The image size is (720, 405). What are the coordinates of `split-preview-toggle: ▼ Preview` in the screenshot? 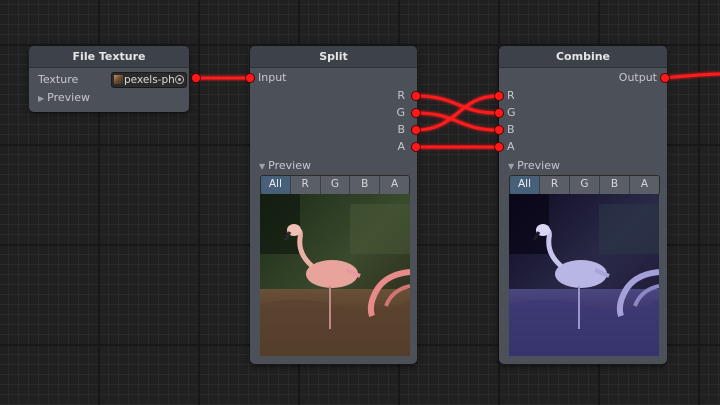 It's located at (285, 166).